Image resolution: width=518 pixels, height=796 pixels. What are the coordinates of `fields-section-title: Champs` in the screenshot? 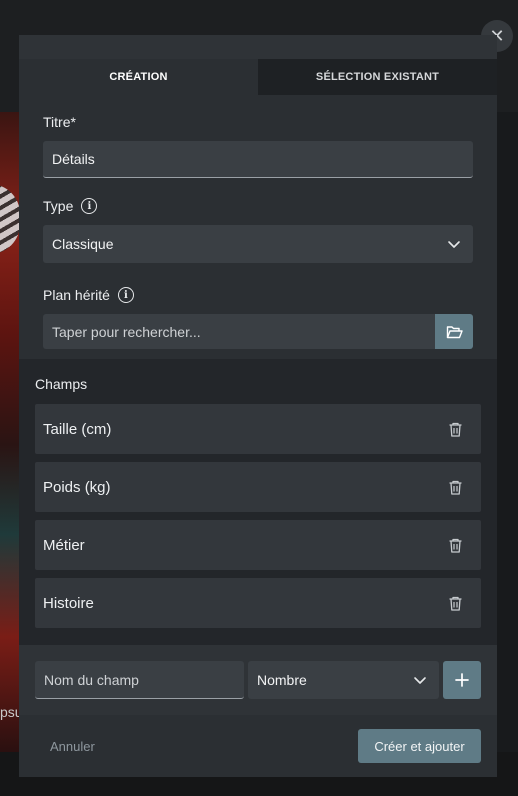 It's located at (61, 384).